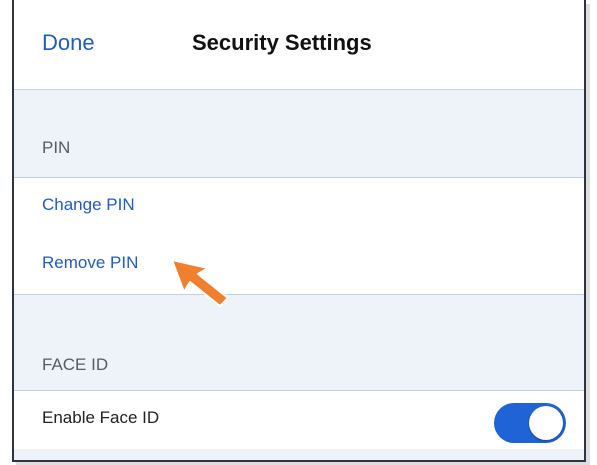 The width and height of the screenshot is (597, 465). Describe the element at coordinates (200, 283) in the screenshot. I see `pointer-arrow-icon` at that location.